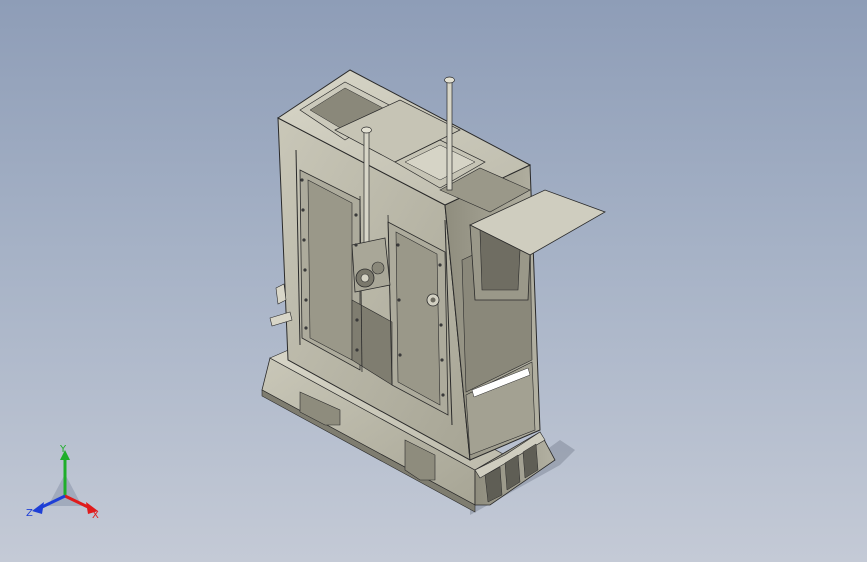 The width and height of the screenshot is (867, 562). I want to click on inspection-knob, so click(433, 300).